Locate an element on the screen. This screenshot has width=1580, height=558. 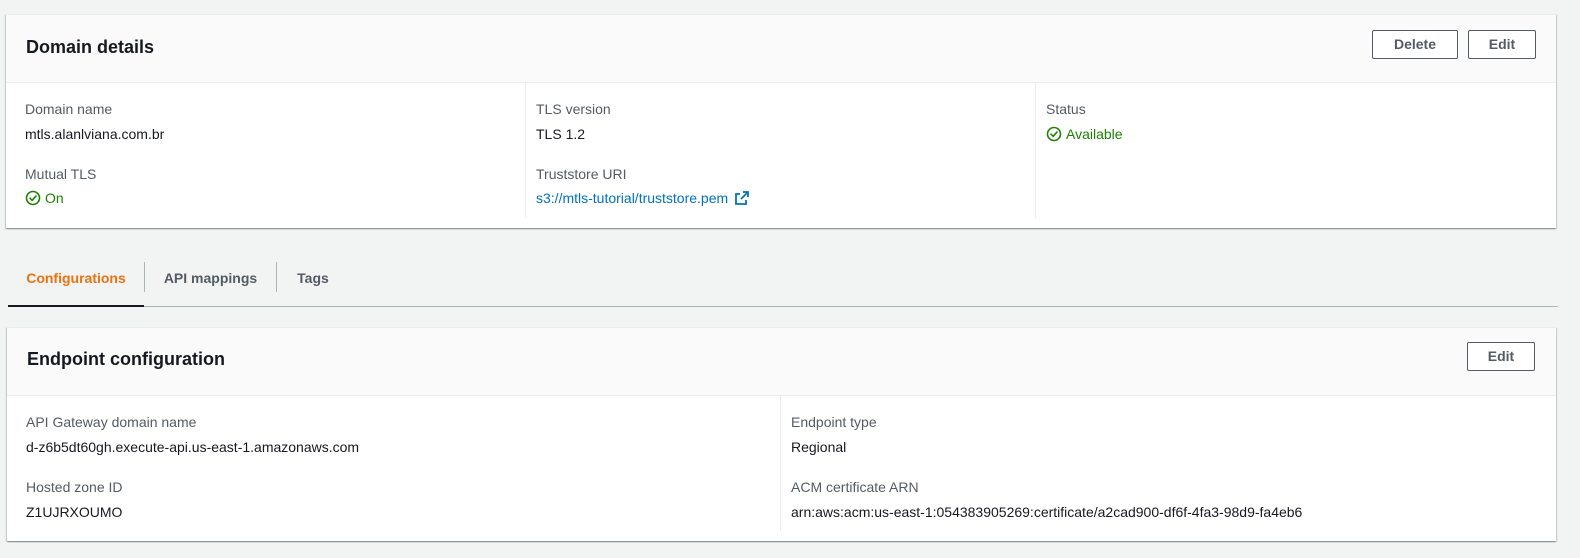
delete-button: Delete is located at coordinates (1415, 44).